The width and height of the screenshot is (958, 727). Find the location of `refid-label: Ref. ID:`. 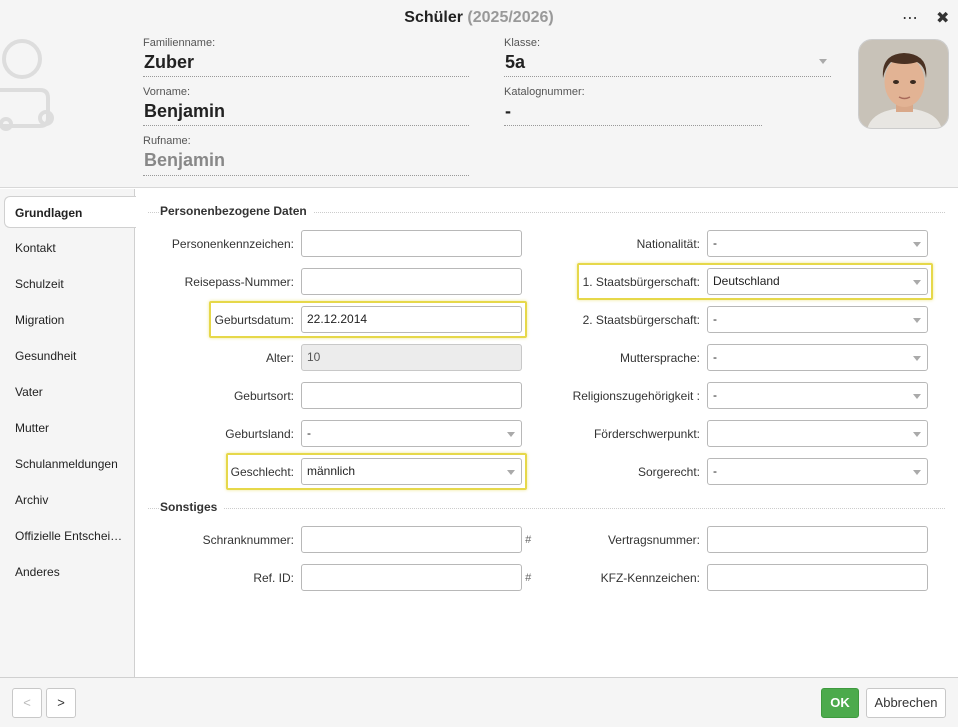

refid-label: Ref. ID: is located at coordinates (273, 578).